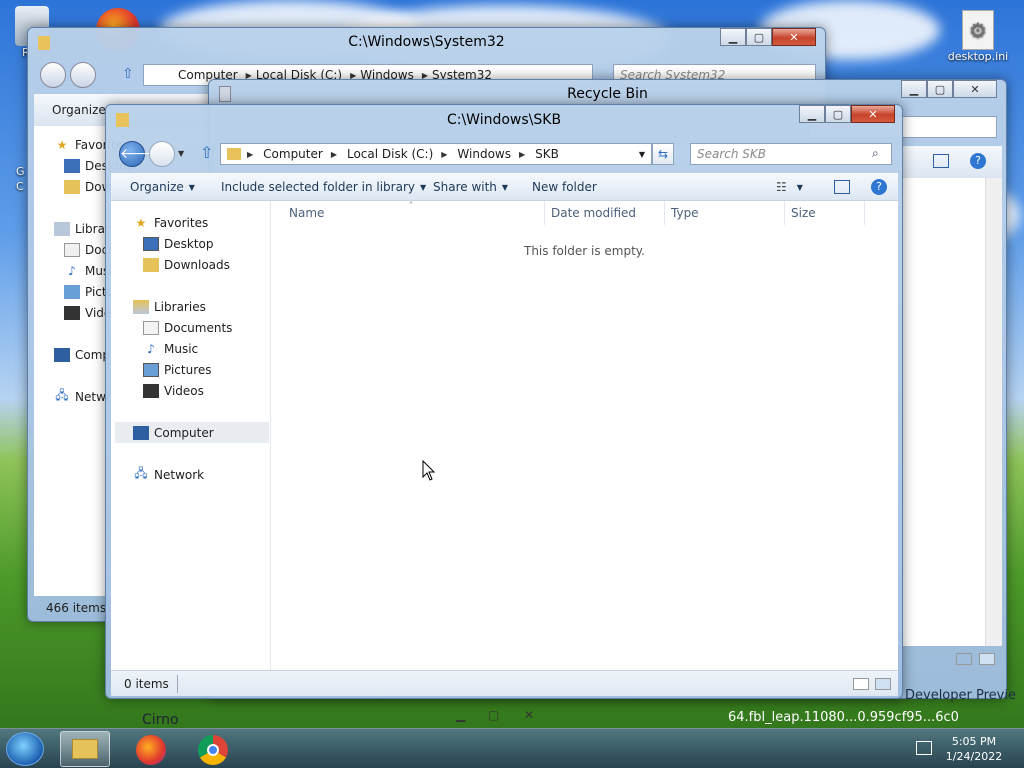 The height and width of the screenshot is (768, 1024). What do you see at coordinates (978, 56) in the screenshot?
I see `desktop-icon-label: desktop.ini` at bounding box center [978, 56].